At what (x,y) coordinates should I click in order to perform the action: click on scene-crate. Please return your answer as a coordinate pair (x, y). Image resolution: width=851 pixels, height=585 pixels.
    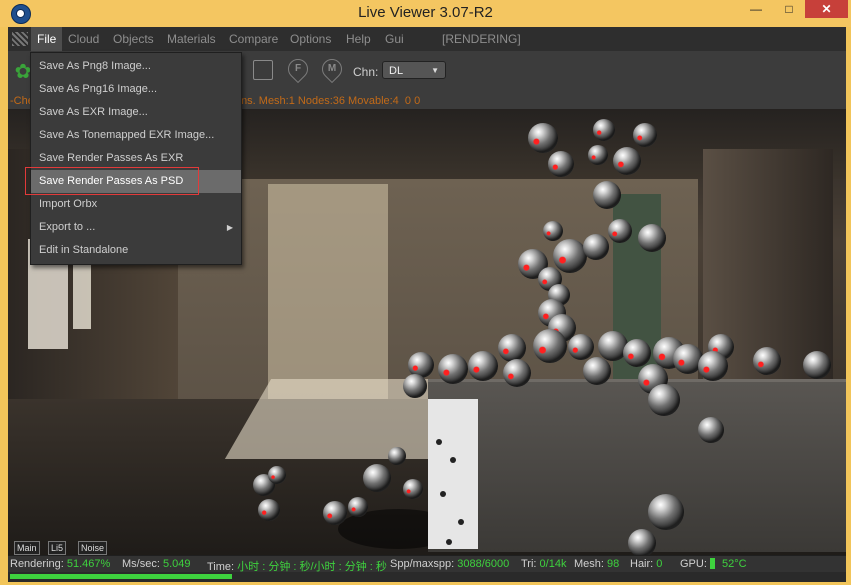
    Looking at the image, I should click on (637, 465).